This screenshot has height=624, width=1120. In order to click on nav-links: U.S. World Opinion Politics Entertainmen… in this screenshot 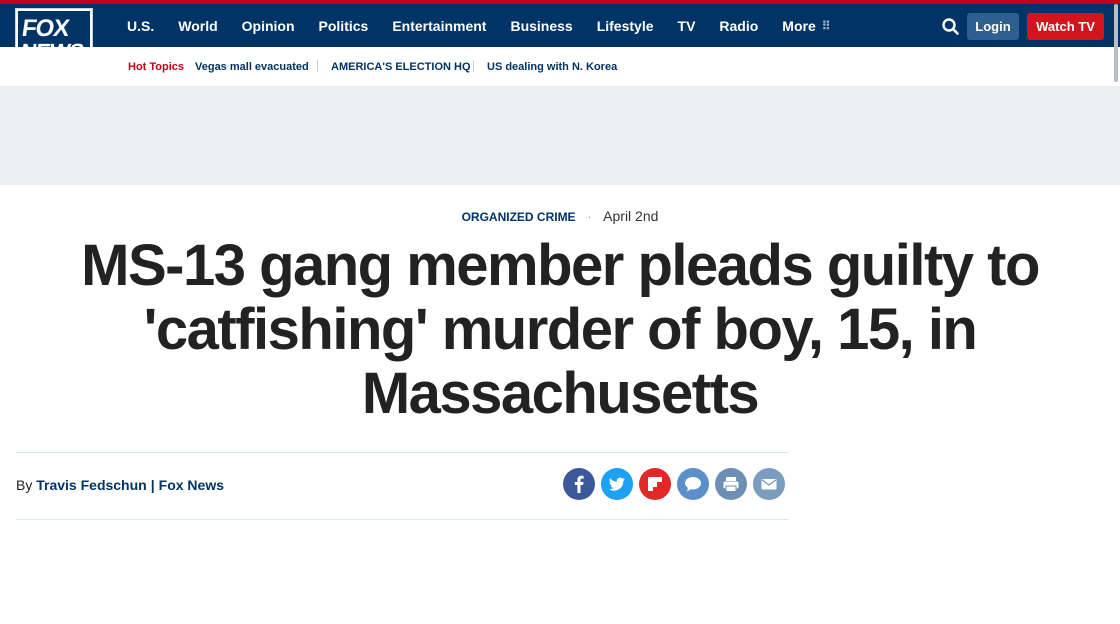, I will do `click(479, 25)`.